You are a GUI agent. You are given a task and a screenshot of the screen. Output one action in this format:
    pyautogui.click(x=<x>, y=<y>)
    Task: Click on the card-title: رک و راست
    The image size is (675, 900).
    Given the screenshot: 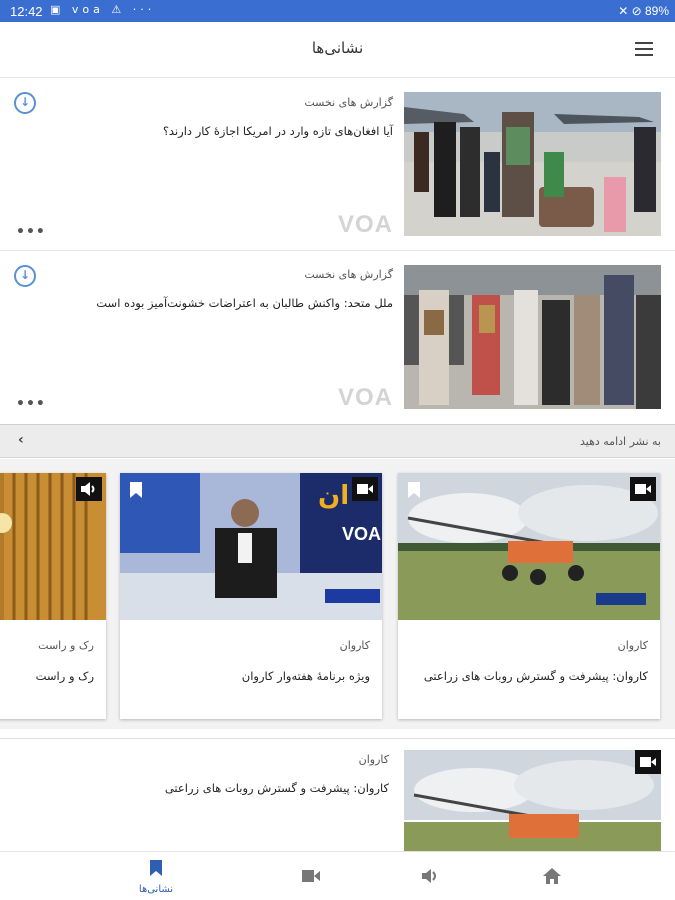 What is the action you would take?
    pyautogui.click(x=65, y=676)
    